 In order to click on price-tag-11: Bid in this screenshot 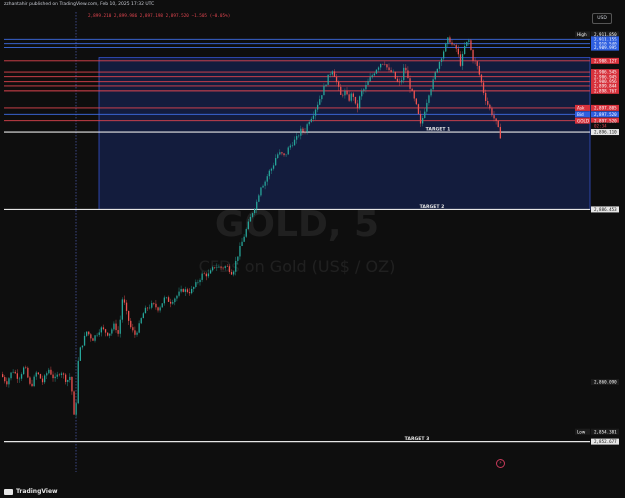, I will do `click(580, 114)`.